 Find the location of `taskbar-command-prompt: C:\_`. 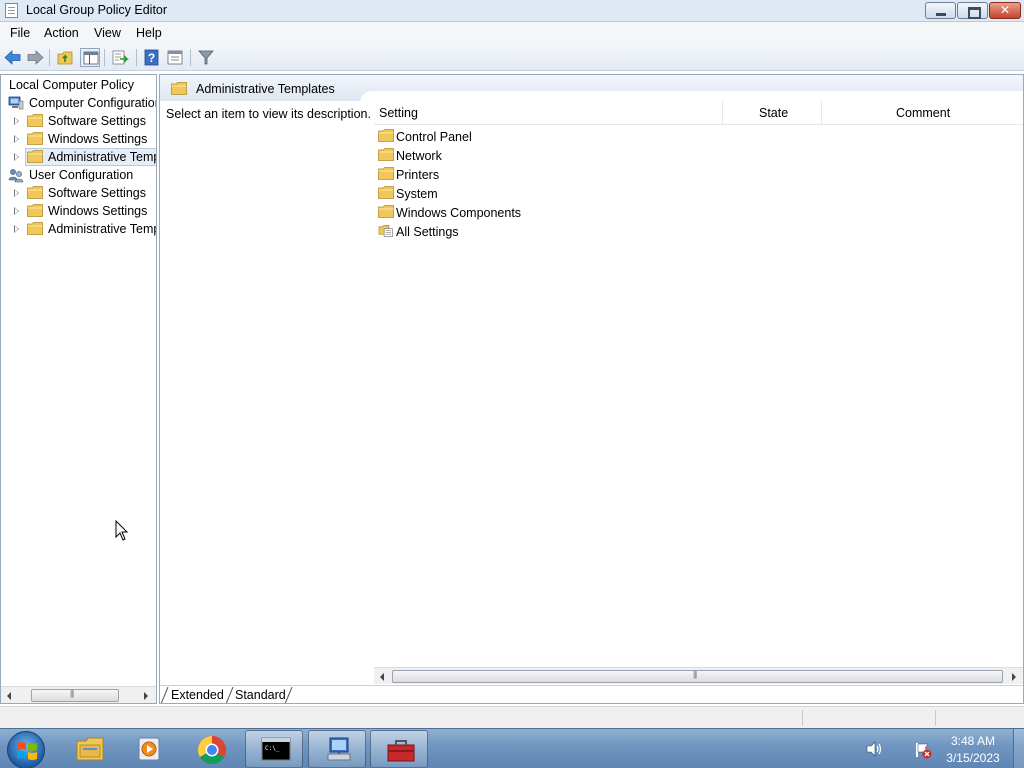

taskbar-command-prompt: C:\_ is located at coordinates (274, 749).